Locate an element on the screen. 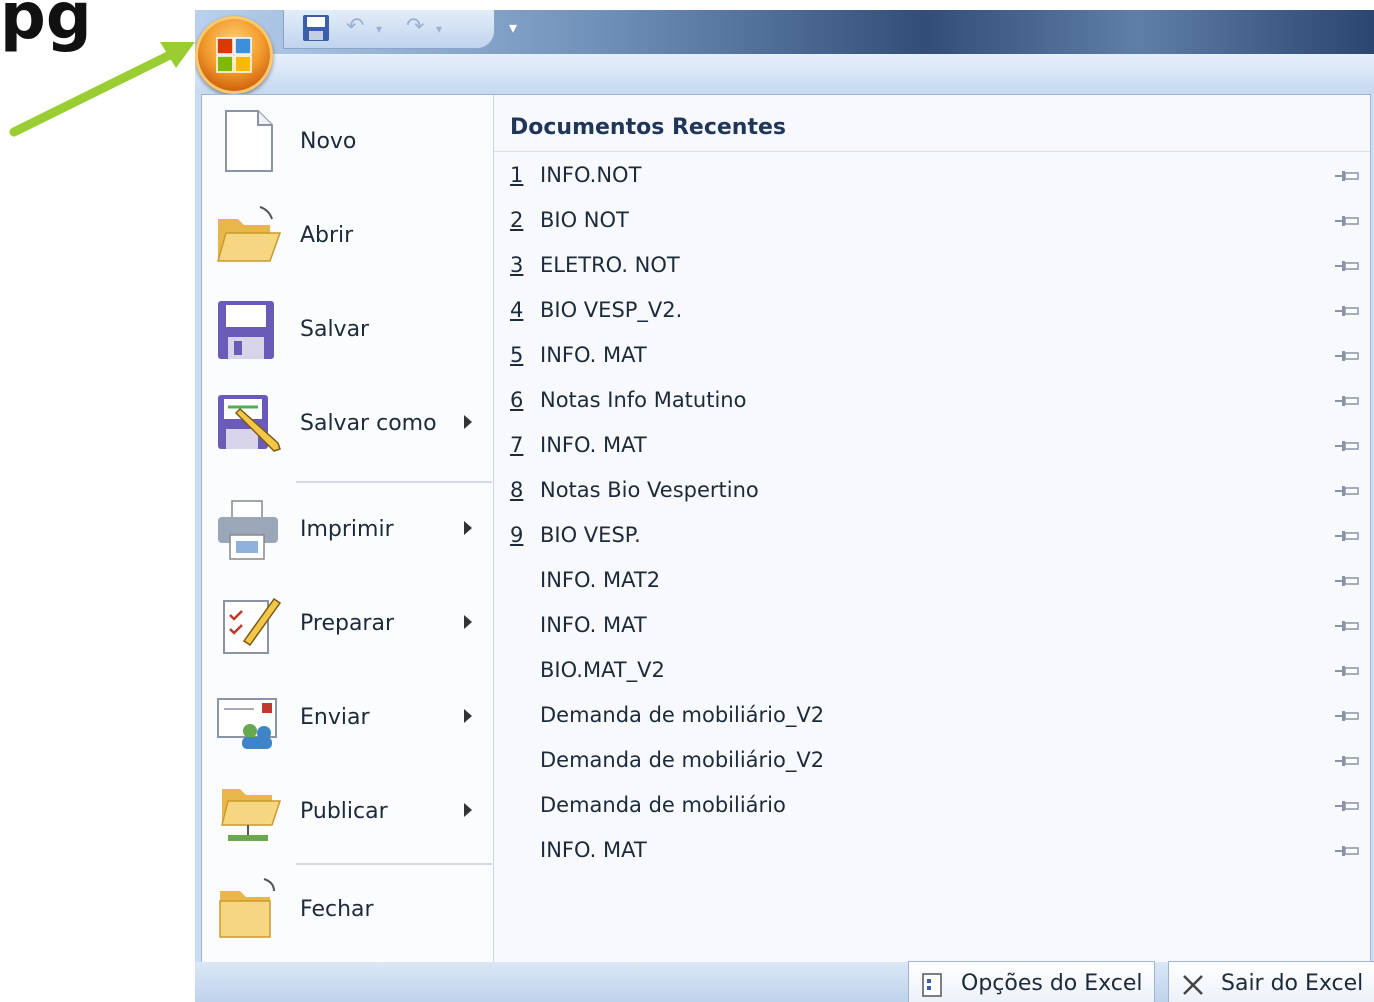  redo-icon: ↷ is located at coordinates (415, 26).